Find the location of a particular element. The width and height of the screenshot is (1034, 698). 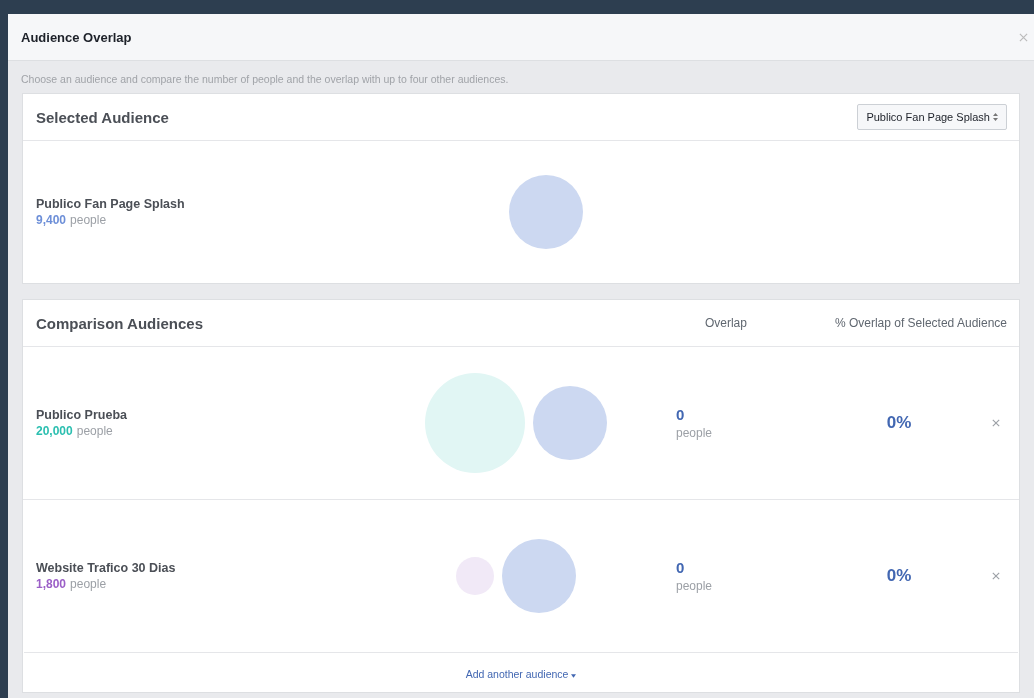

add-audience-link: Add another audience is located at coordinates (521, 674).